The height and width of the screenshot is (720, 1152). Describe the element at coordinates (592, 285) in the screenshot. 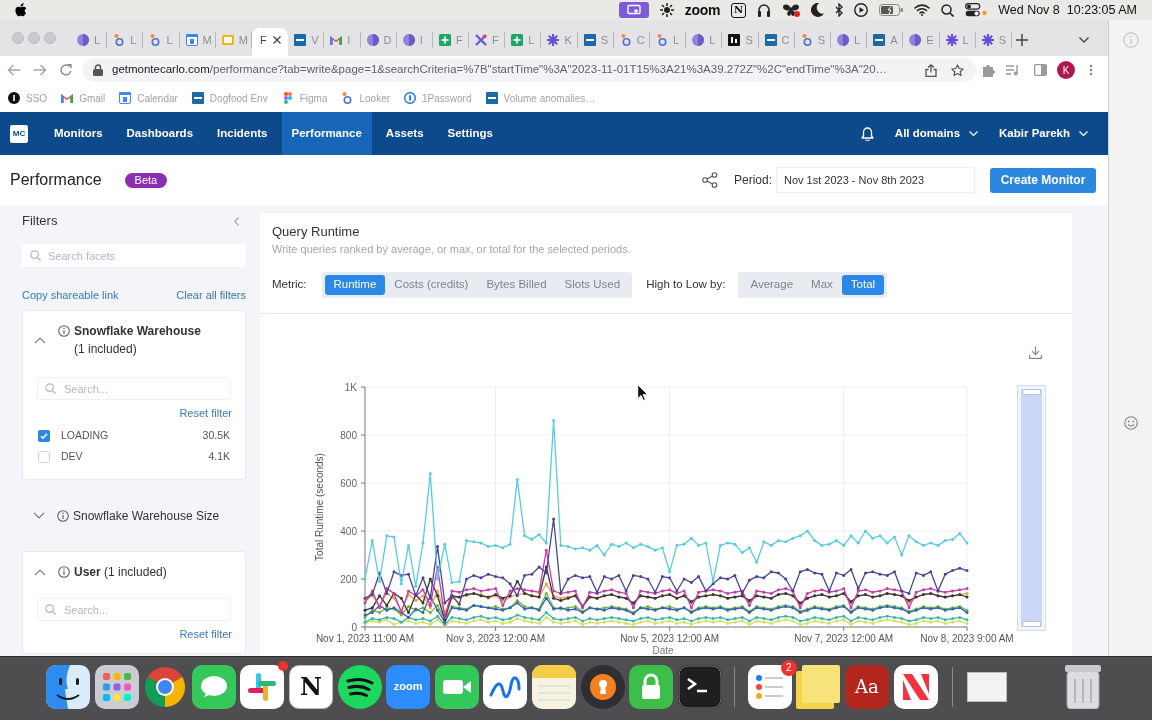

I see `segment-tab: Slots Used` at that location.